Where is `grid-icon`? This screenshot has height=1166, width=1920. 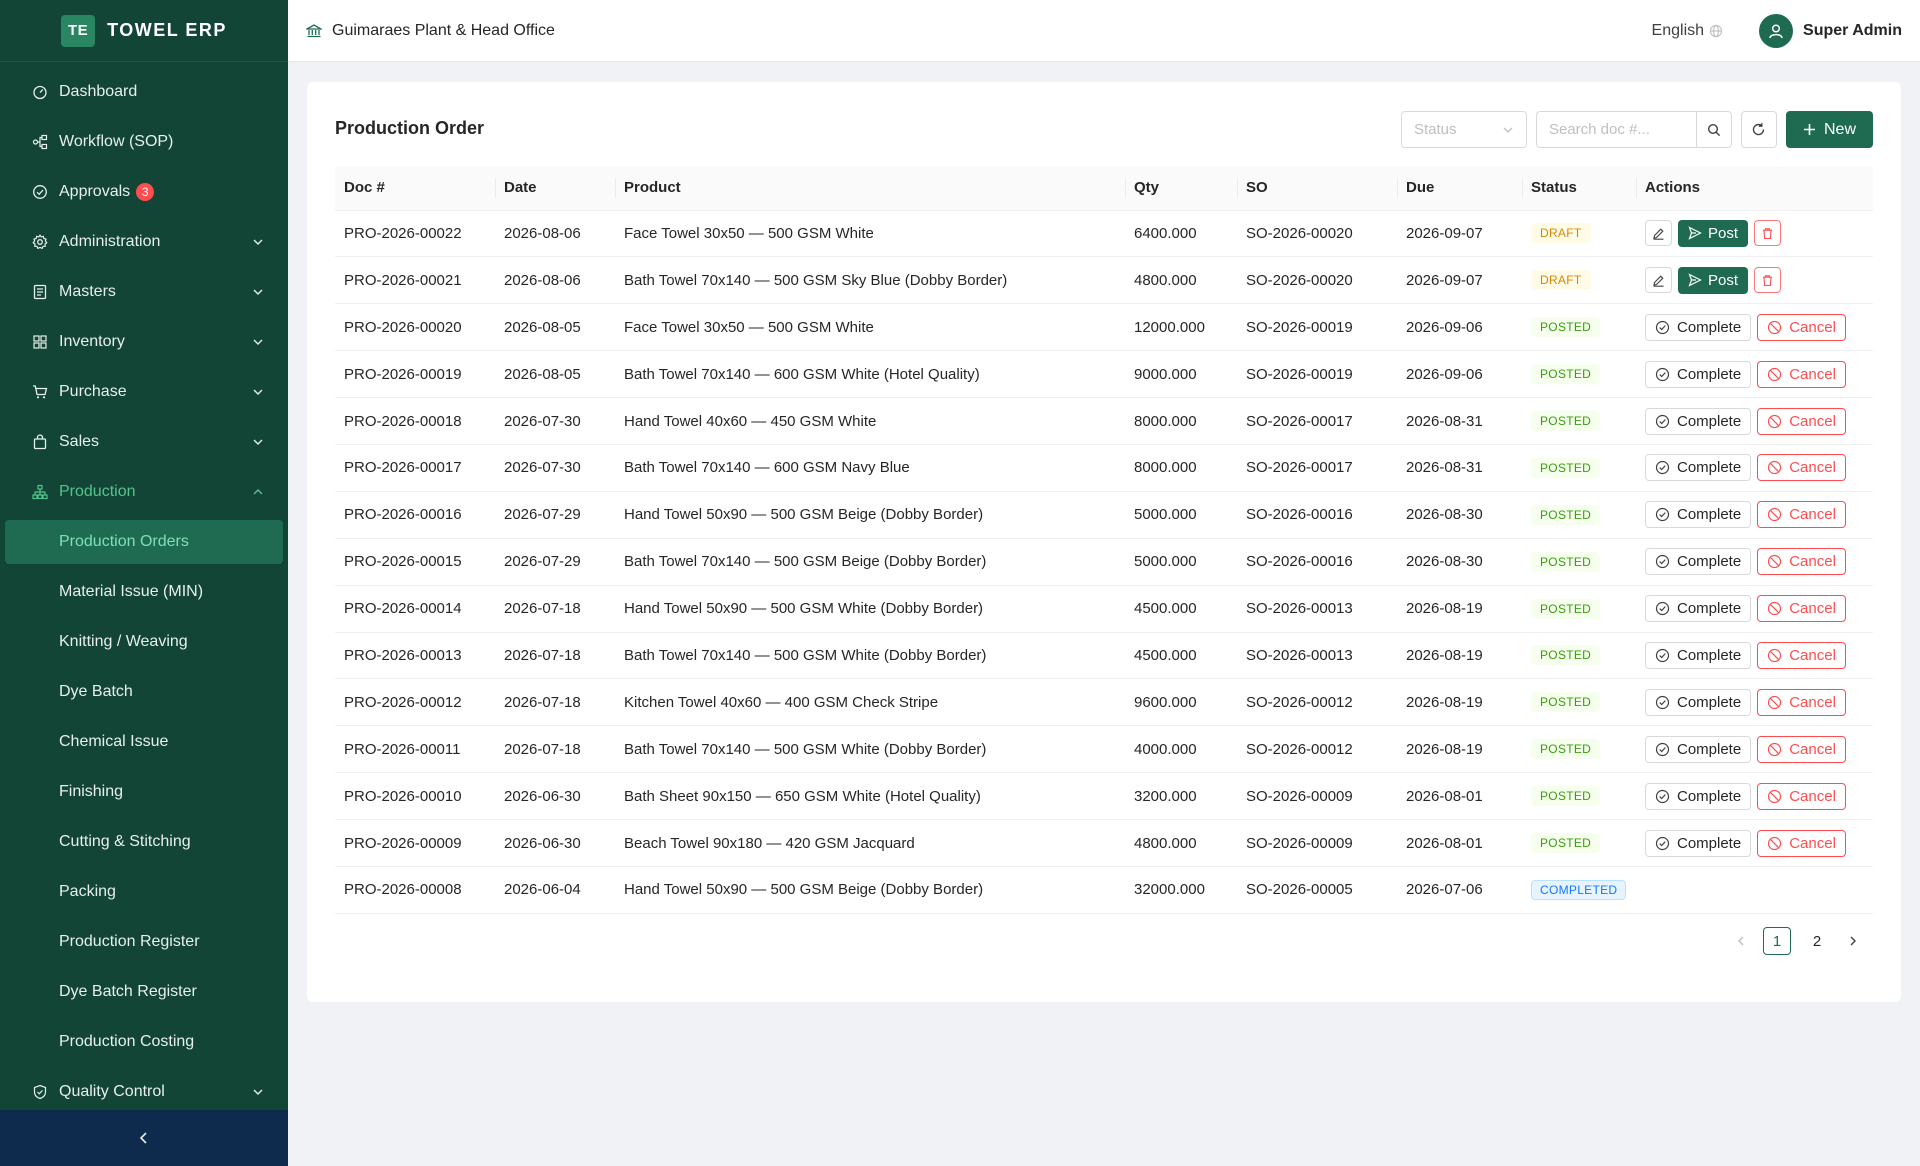
grid-icon is located at coordinates (40, 342).